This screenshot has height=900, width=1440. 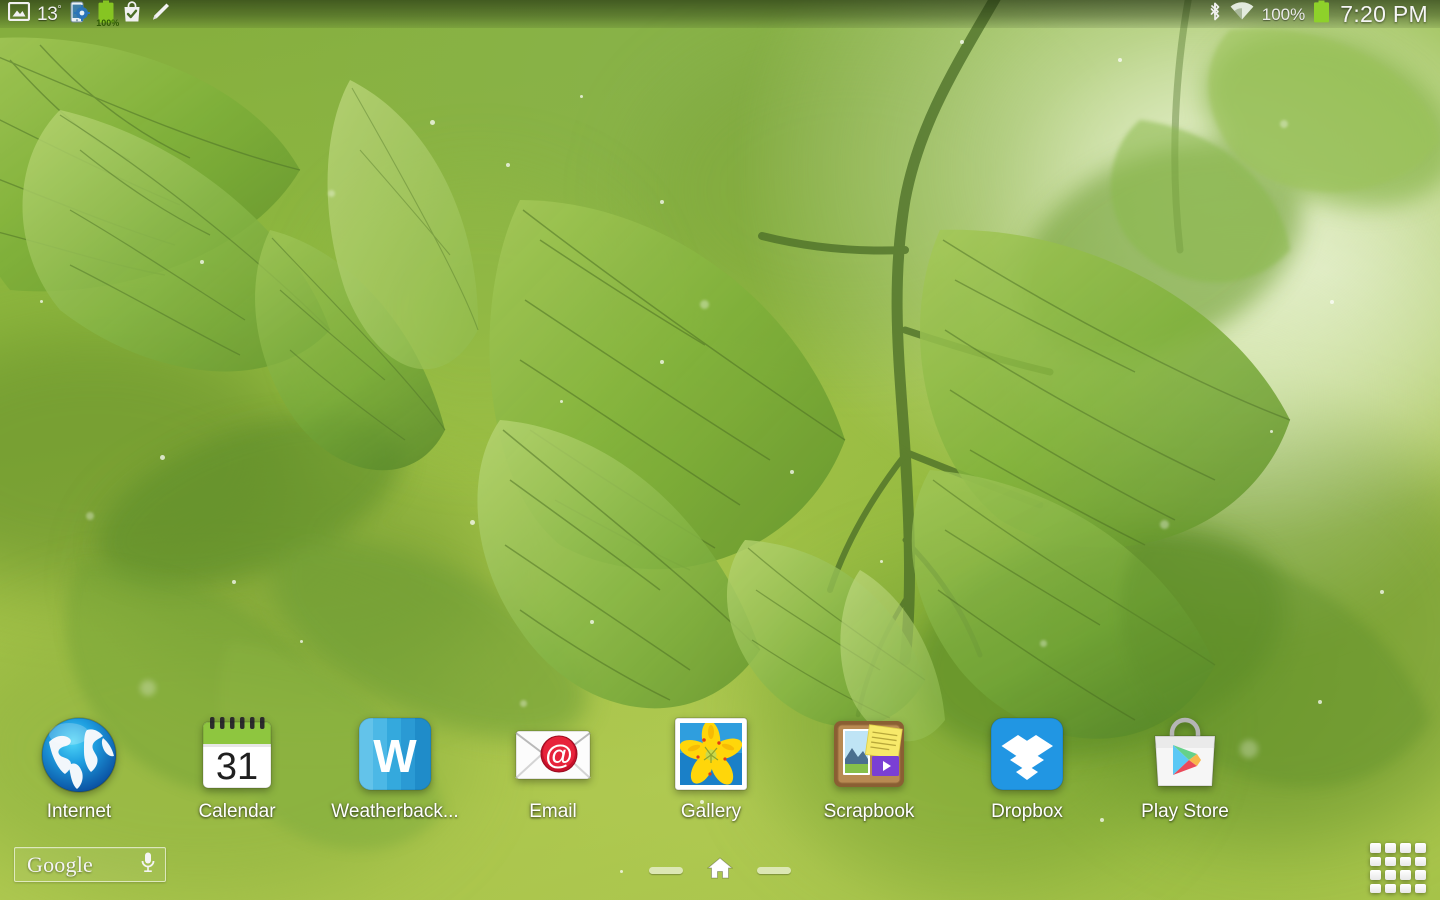 I want to click on home-icon, so click(x=720, y=870).